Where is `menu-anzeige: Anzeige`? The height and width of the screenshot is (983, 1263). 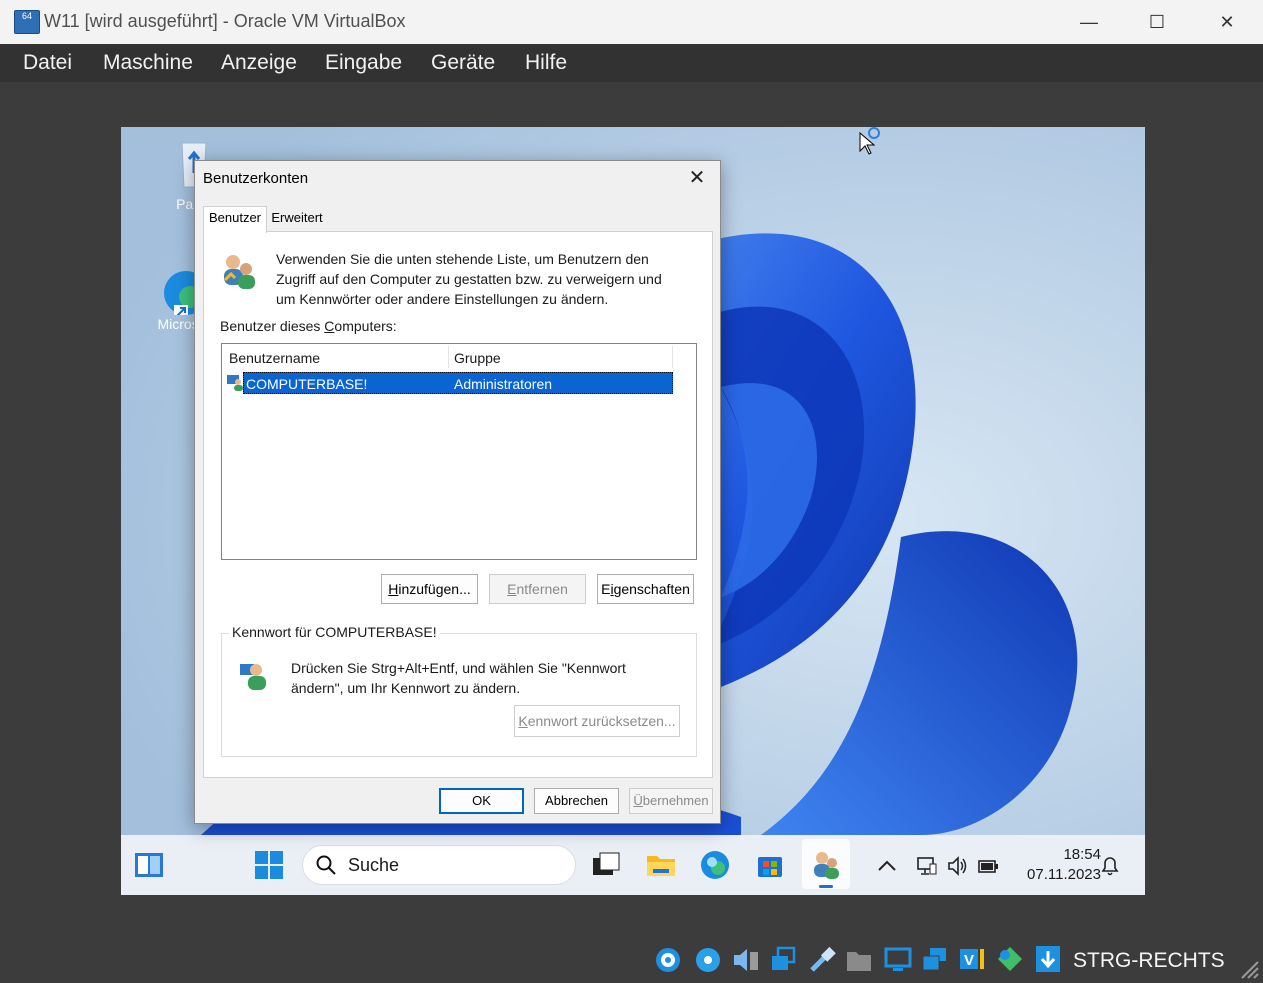
menu-anzeige: Anzeige is located at coordinates (259, 63).